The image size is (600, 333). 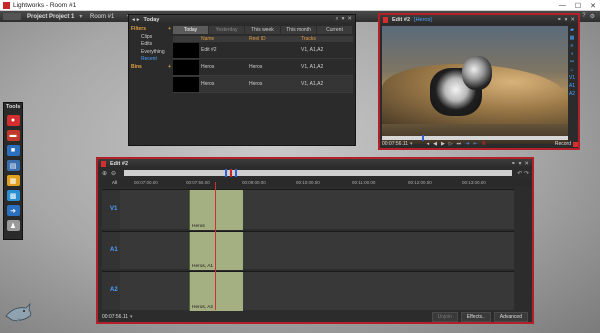 I want to click on timeline-timecode: 00:07:56.11, so click(x=115, y=317).